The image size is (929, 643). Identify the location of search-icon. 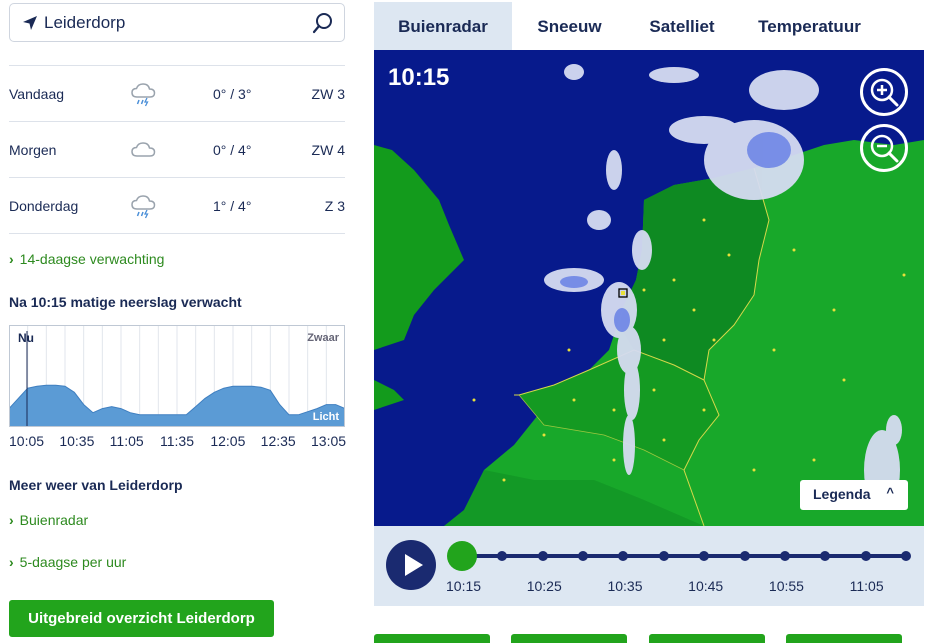
(323, 23).